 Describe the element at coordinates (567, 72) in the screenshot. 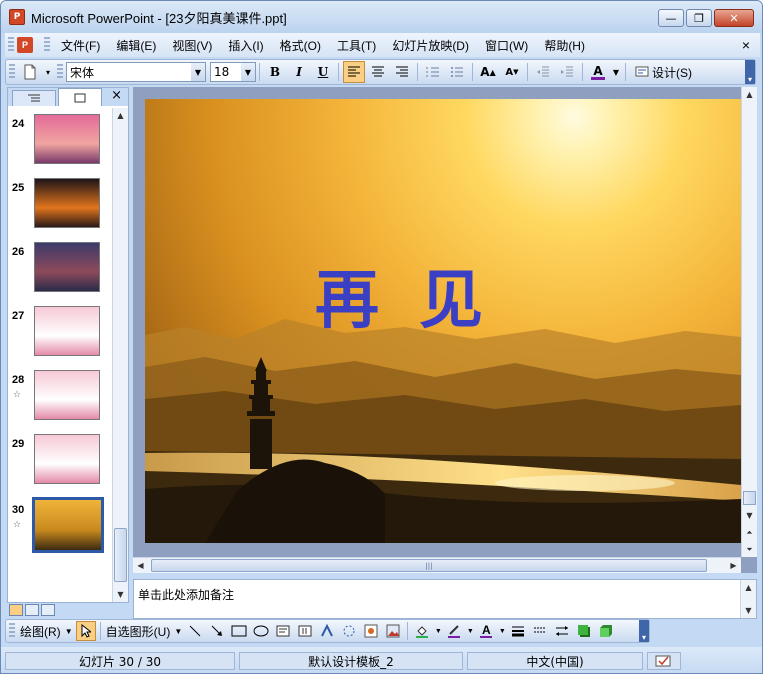

I see `increase-indent-icon` at that location.